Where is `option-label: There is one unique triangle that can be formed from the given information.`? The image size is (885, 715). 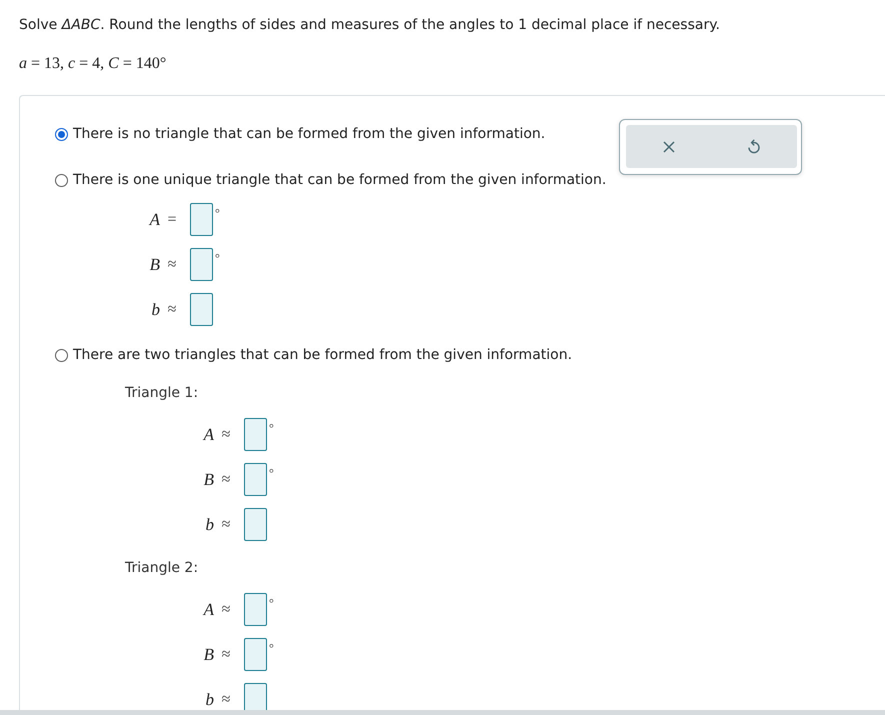 option-label: There is one unique triangle that can be formed from the given information. is located at coordinates (339, 180).